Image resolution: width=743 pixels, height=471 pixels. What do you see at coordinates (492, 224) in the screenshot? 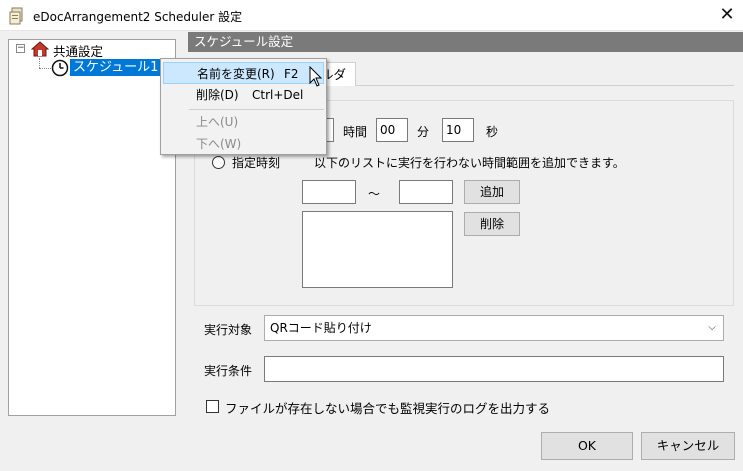
I see `delete-button: 削除` at bounding box center [492, 224].